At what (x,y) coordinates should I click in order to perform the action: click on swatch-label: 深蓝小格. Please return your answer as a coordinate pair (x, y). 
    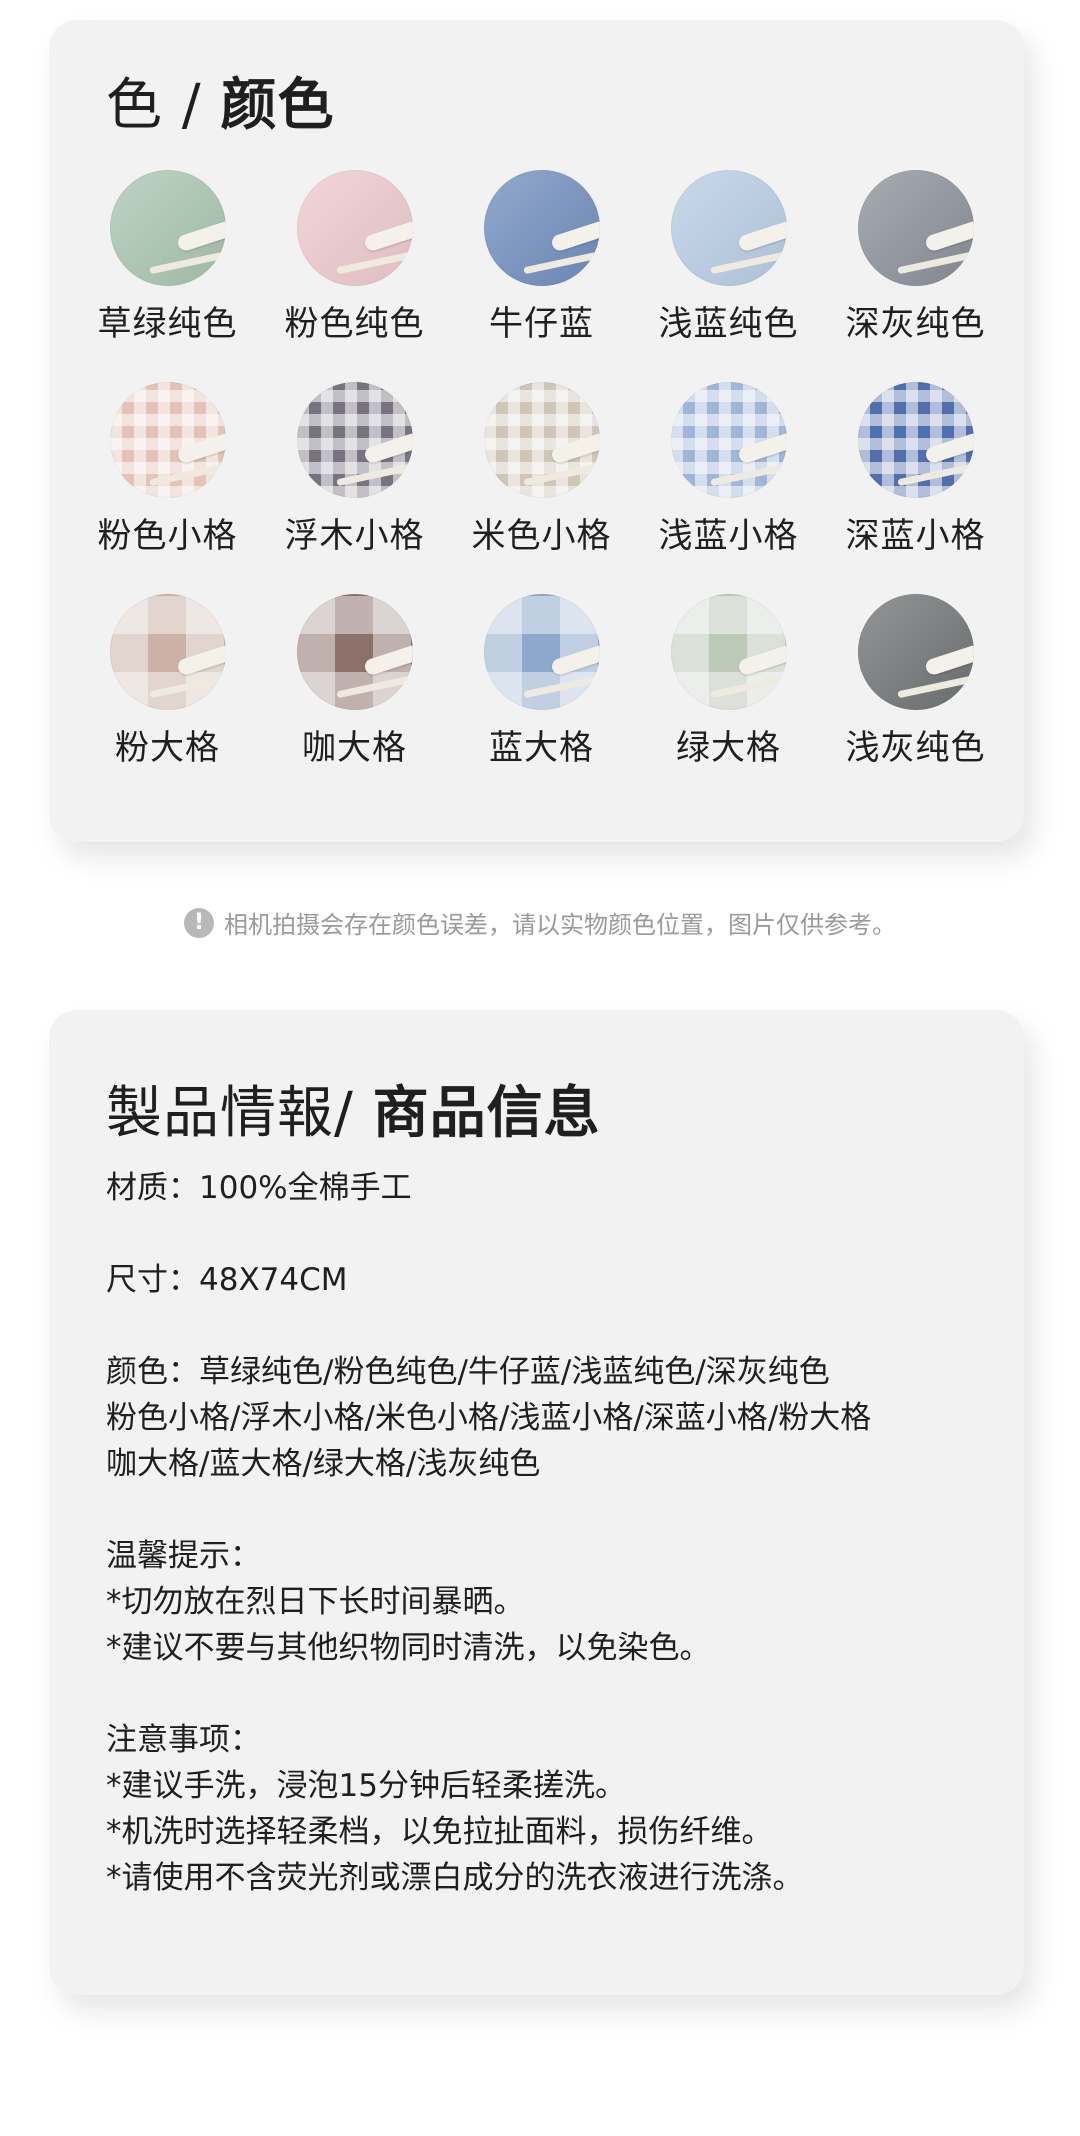
    Looking at the image, I should click on (915, 536).